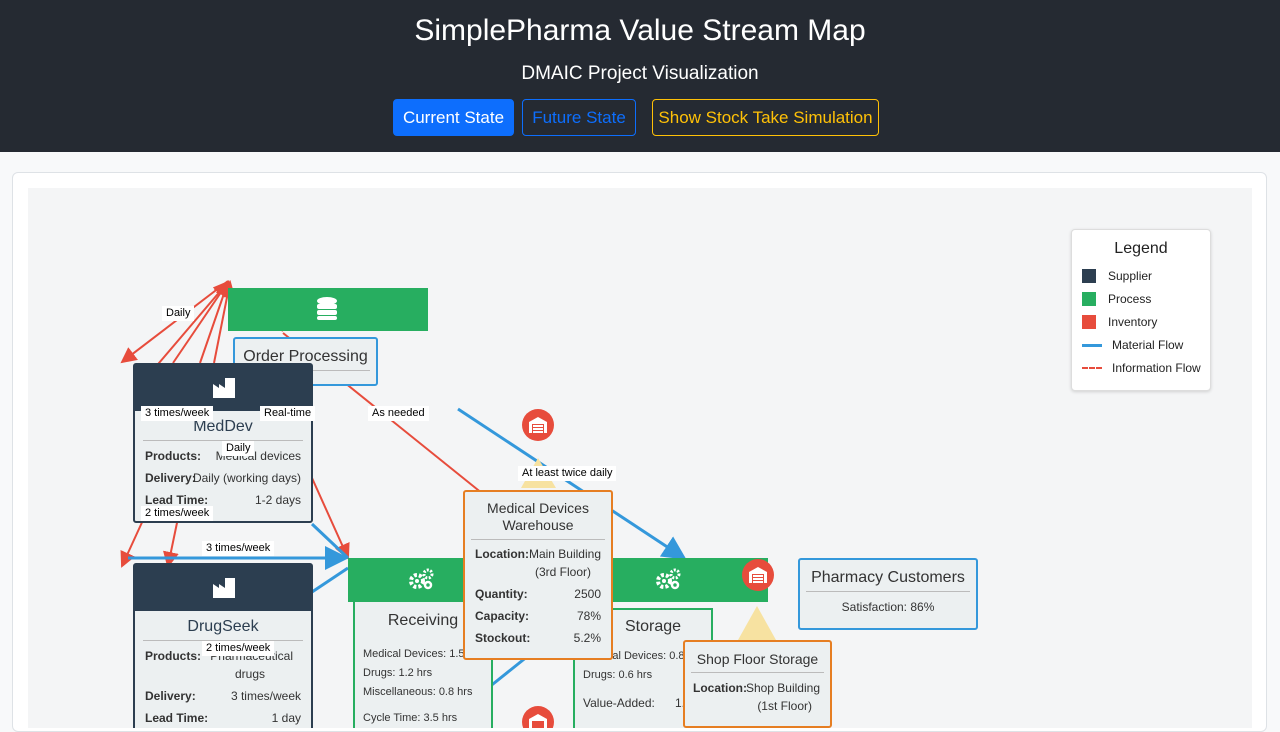 The height and width of the screenshot is (732, 1280). Describe the element at coordinates (418, 692) in the screenshot. I see `receiving-miscellaneous: Miscellaneous: 0.8 hrs` at that location.